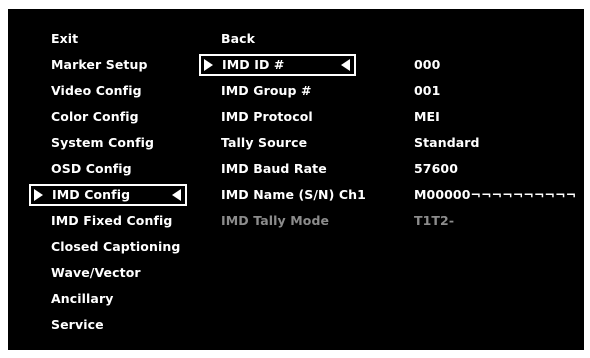 The height and width of the screenshot is (358, 590). Describe the element at coordinates (495, 169) in the screenshot. I see `value-imd-baud-rate: 57600` at that location.